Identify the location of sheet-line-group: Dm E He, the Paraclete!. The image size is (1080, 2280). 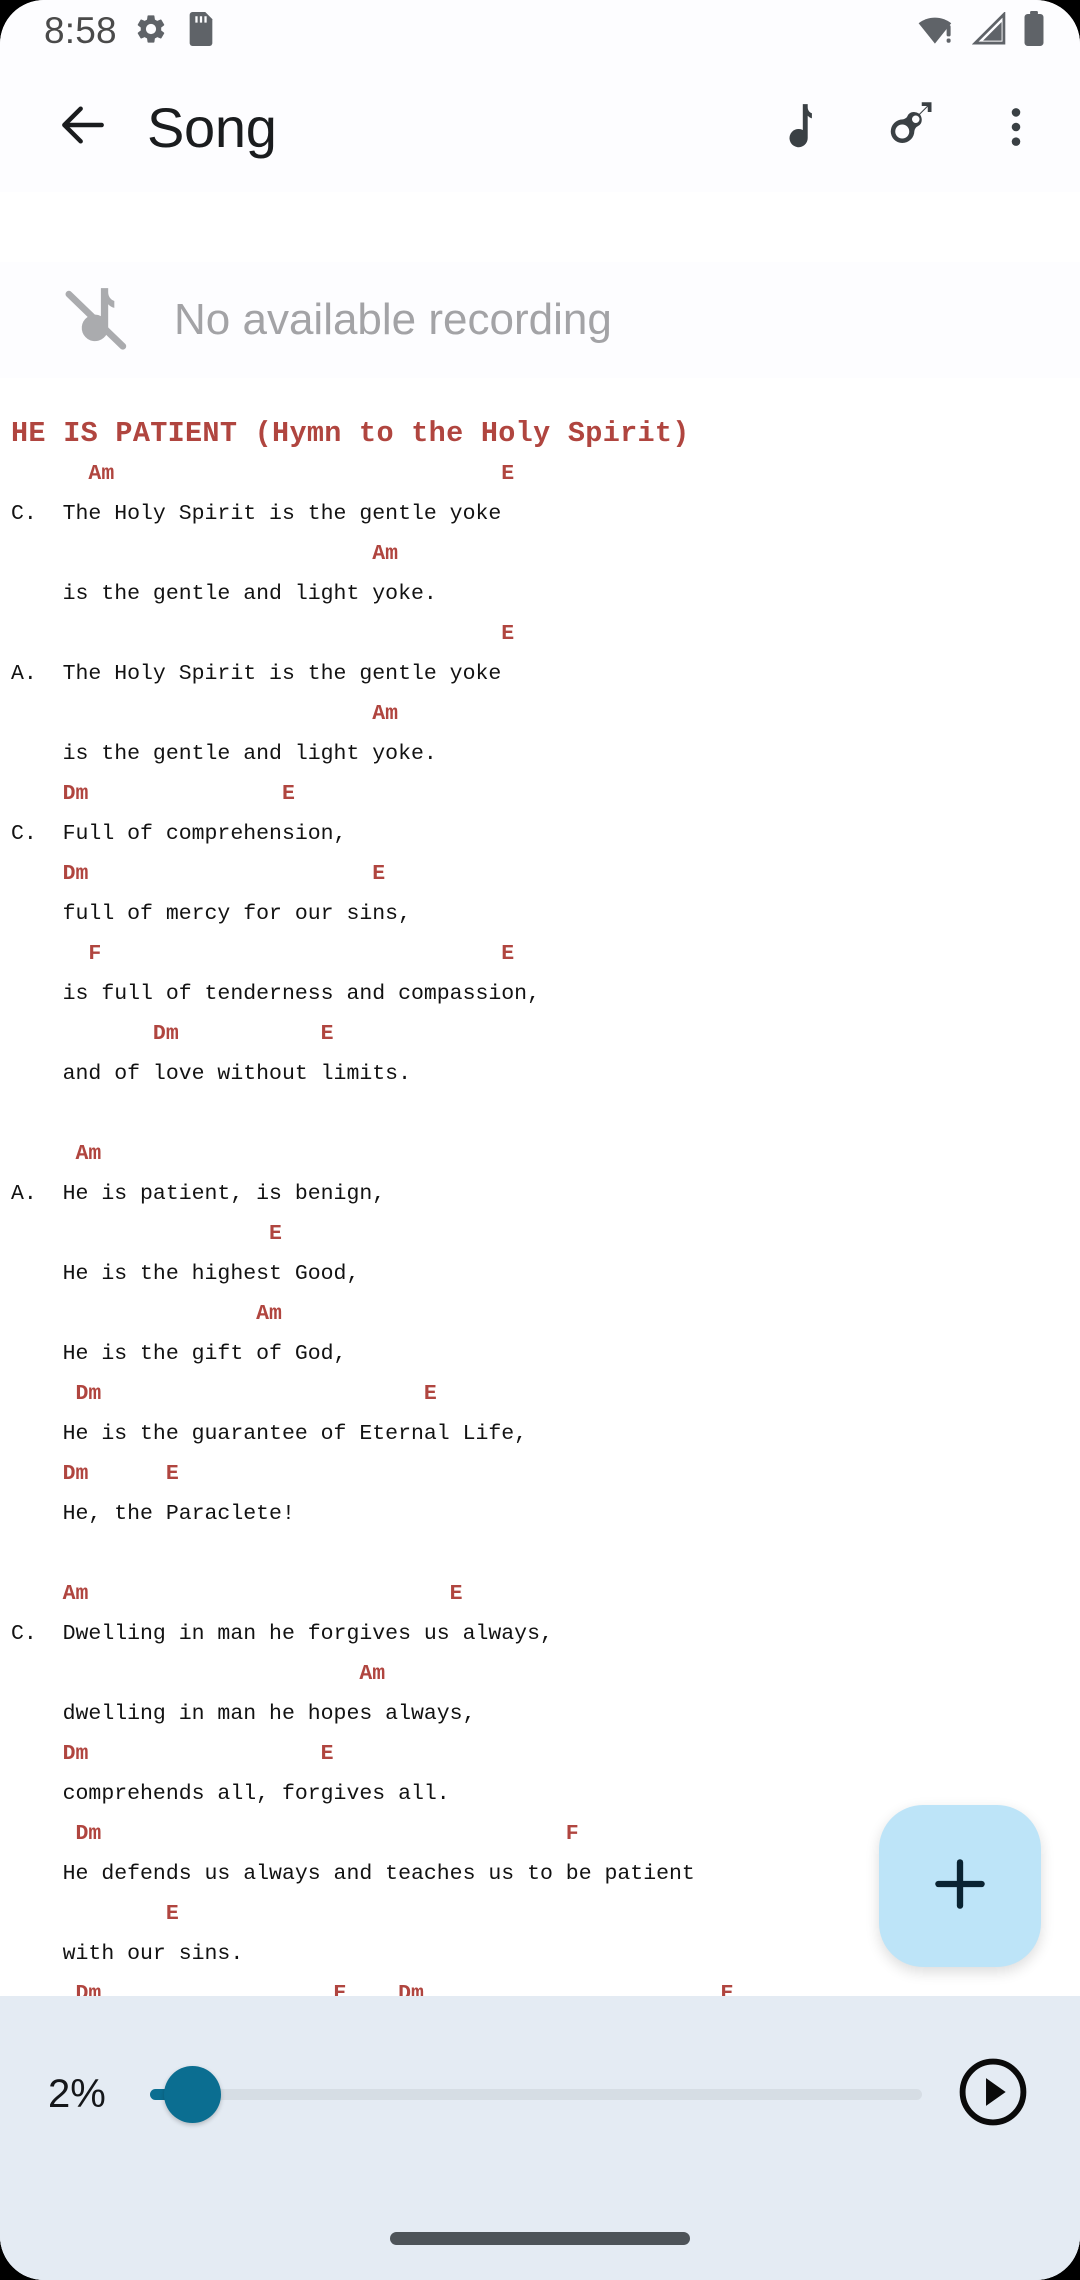
(540, 1494).